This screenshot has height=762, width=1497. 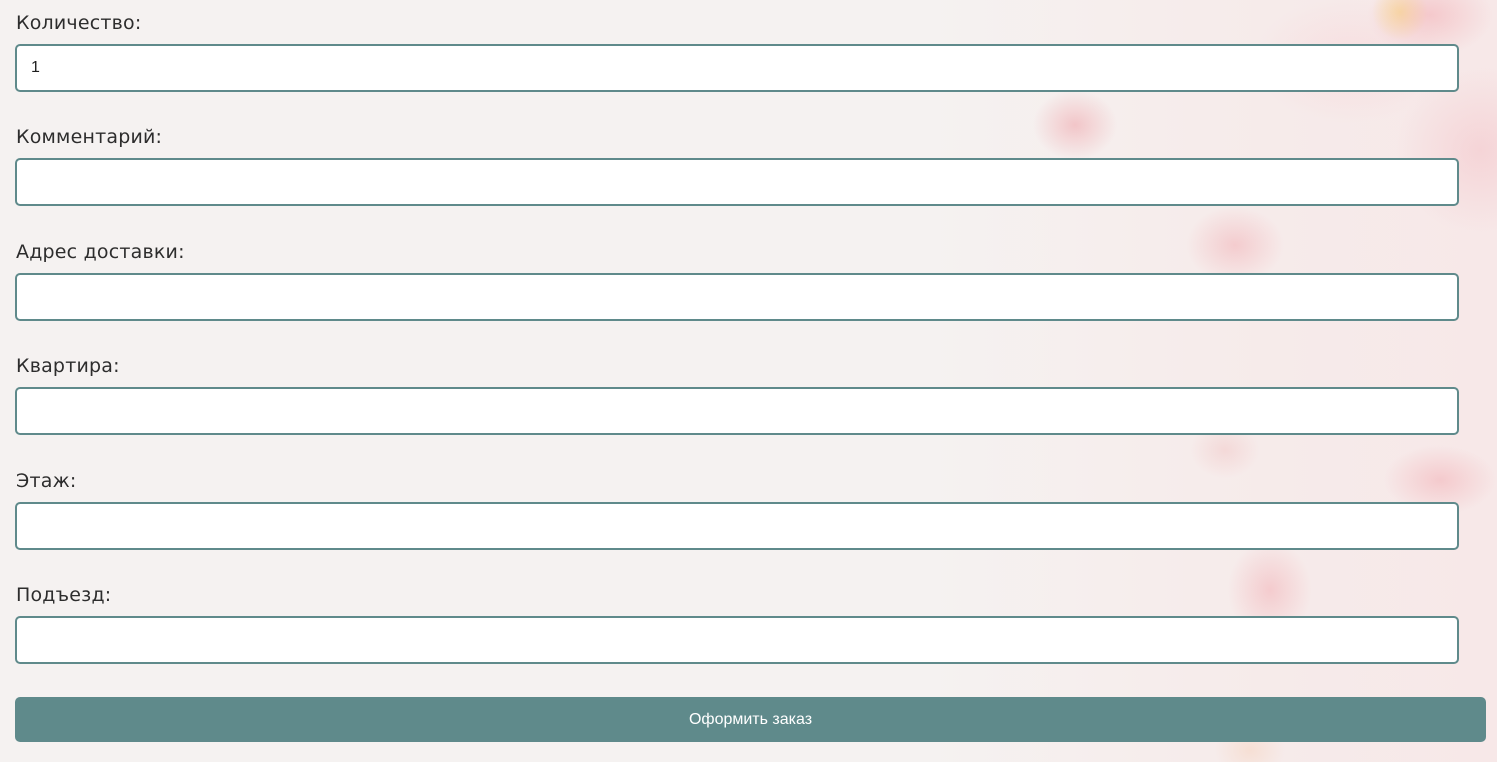 What do you see at coordinates (737, 411) in the screenshot?
I see `apartment-input` at bounding box center [737, 411].